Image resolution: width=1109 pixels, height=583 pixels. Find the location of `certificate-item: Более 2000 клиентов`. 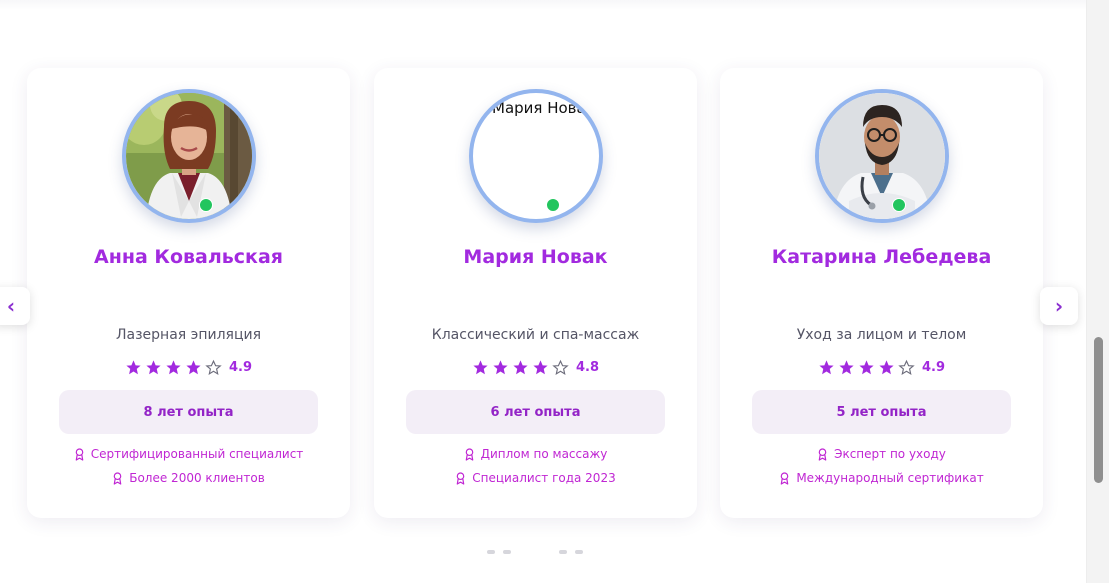

certificate-item: Более 2000 клиентов is located at coordinates (188, 478).